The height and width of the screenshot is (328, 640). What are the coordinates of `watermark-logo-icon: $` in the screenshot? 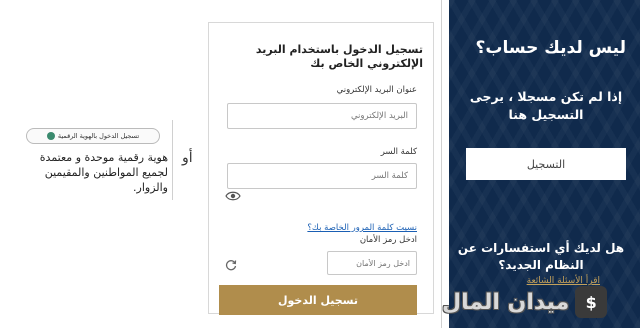 It's located at (591, 302).